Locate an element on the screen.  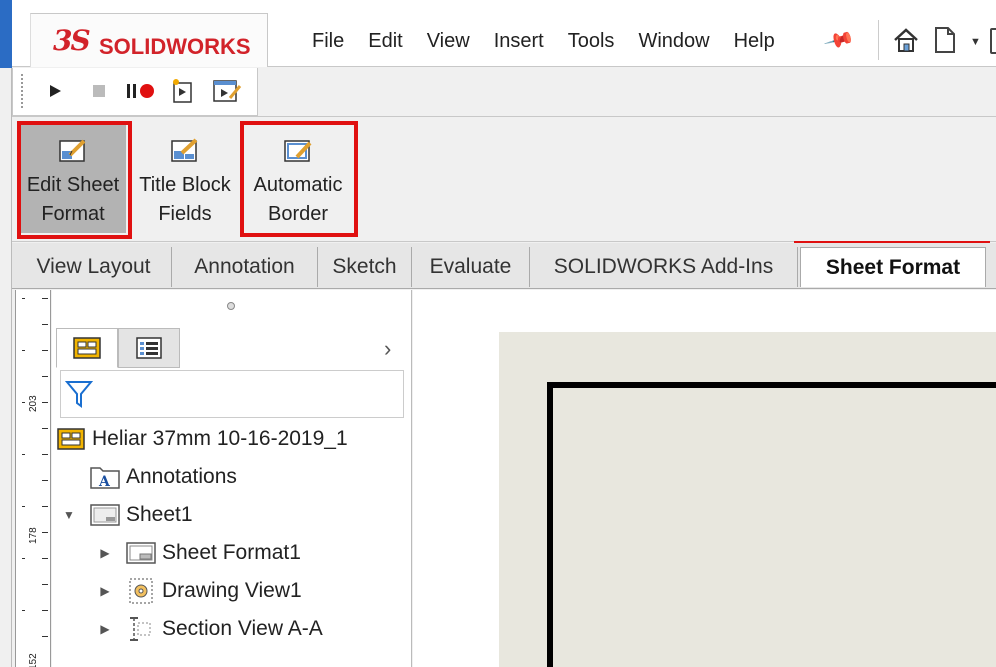
tab-view-layout: View Layout is located at coordinates (94, 267).